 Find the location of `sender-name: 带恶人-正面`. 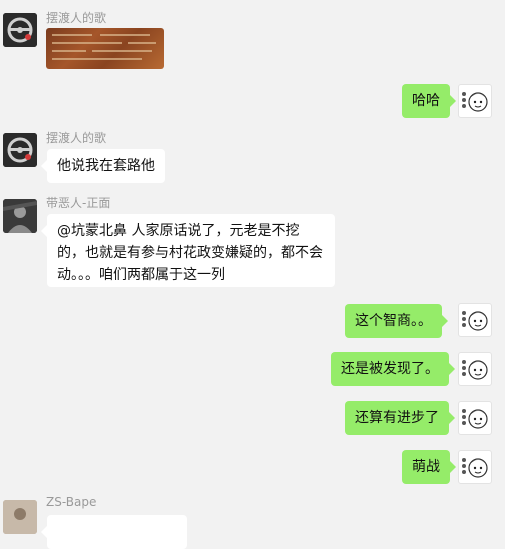

sender-name: 带恶人-正面 is located at coordinates (78, 203).